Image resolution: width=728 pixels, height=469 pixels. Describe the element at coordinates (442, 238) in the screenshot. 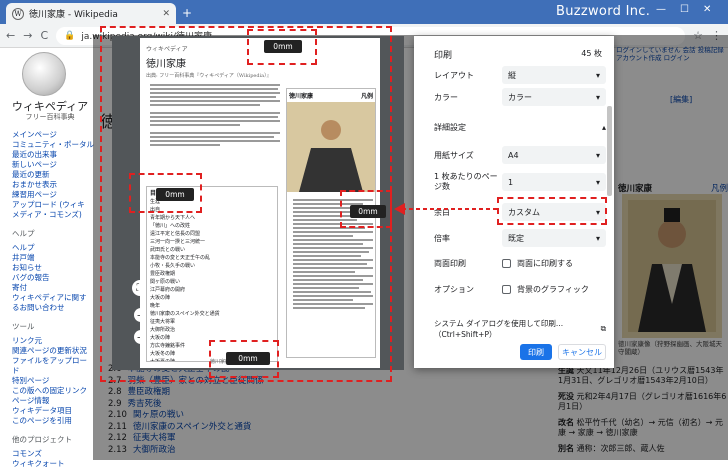

I see `scale-label: 倍率` at that location.